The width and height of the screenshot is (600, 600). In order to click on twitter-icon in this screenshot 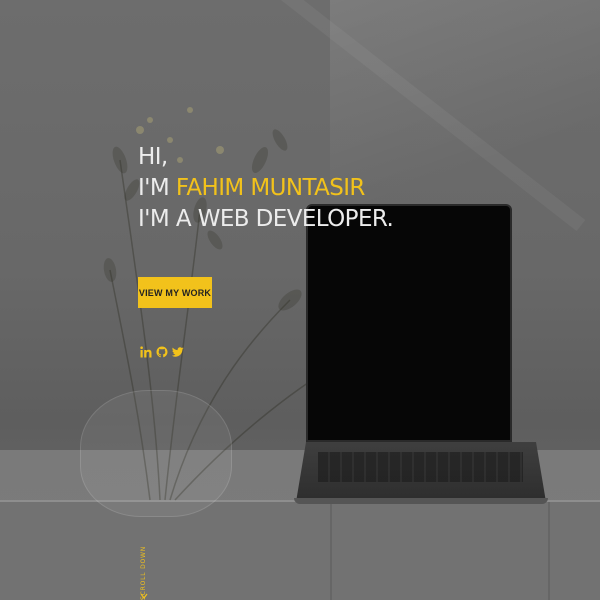, I will do `click(178, 352)`.